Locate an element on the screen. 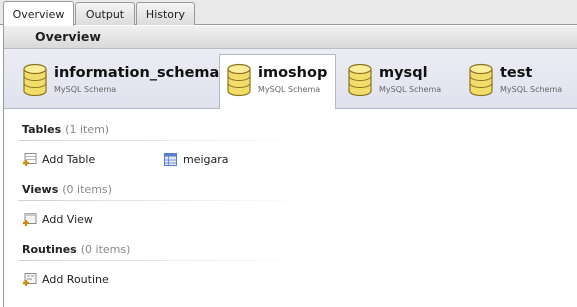 The height and width of the screenshot is (307, 577). overview-title: Overview is located at coordinates (68, 36).